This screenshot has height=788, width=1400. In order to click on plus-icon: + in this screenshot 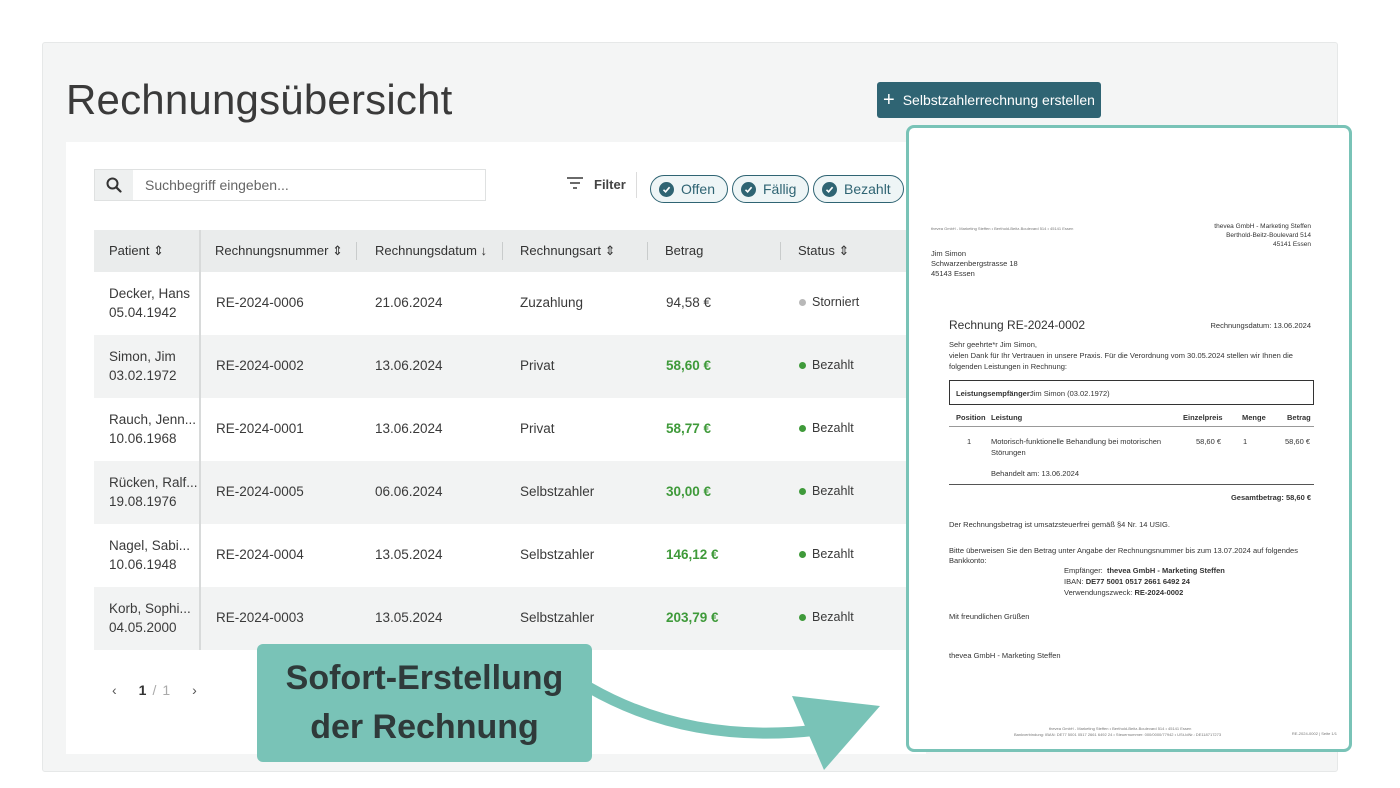, I will do `click(889, 100)`.